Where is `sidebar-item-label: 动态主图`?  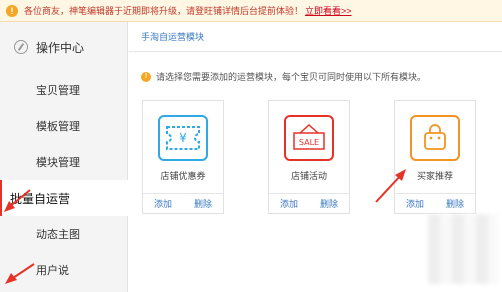 sidebar-item-label: 动态主图 is located at coordinates (58, 235).